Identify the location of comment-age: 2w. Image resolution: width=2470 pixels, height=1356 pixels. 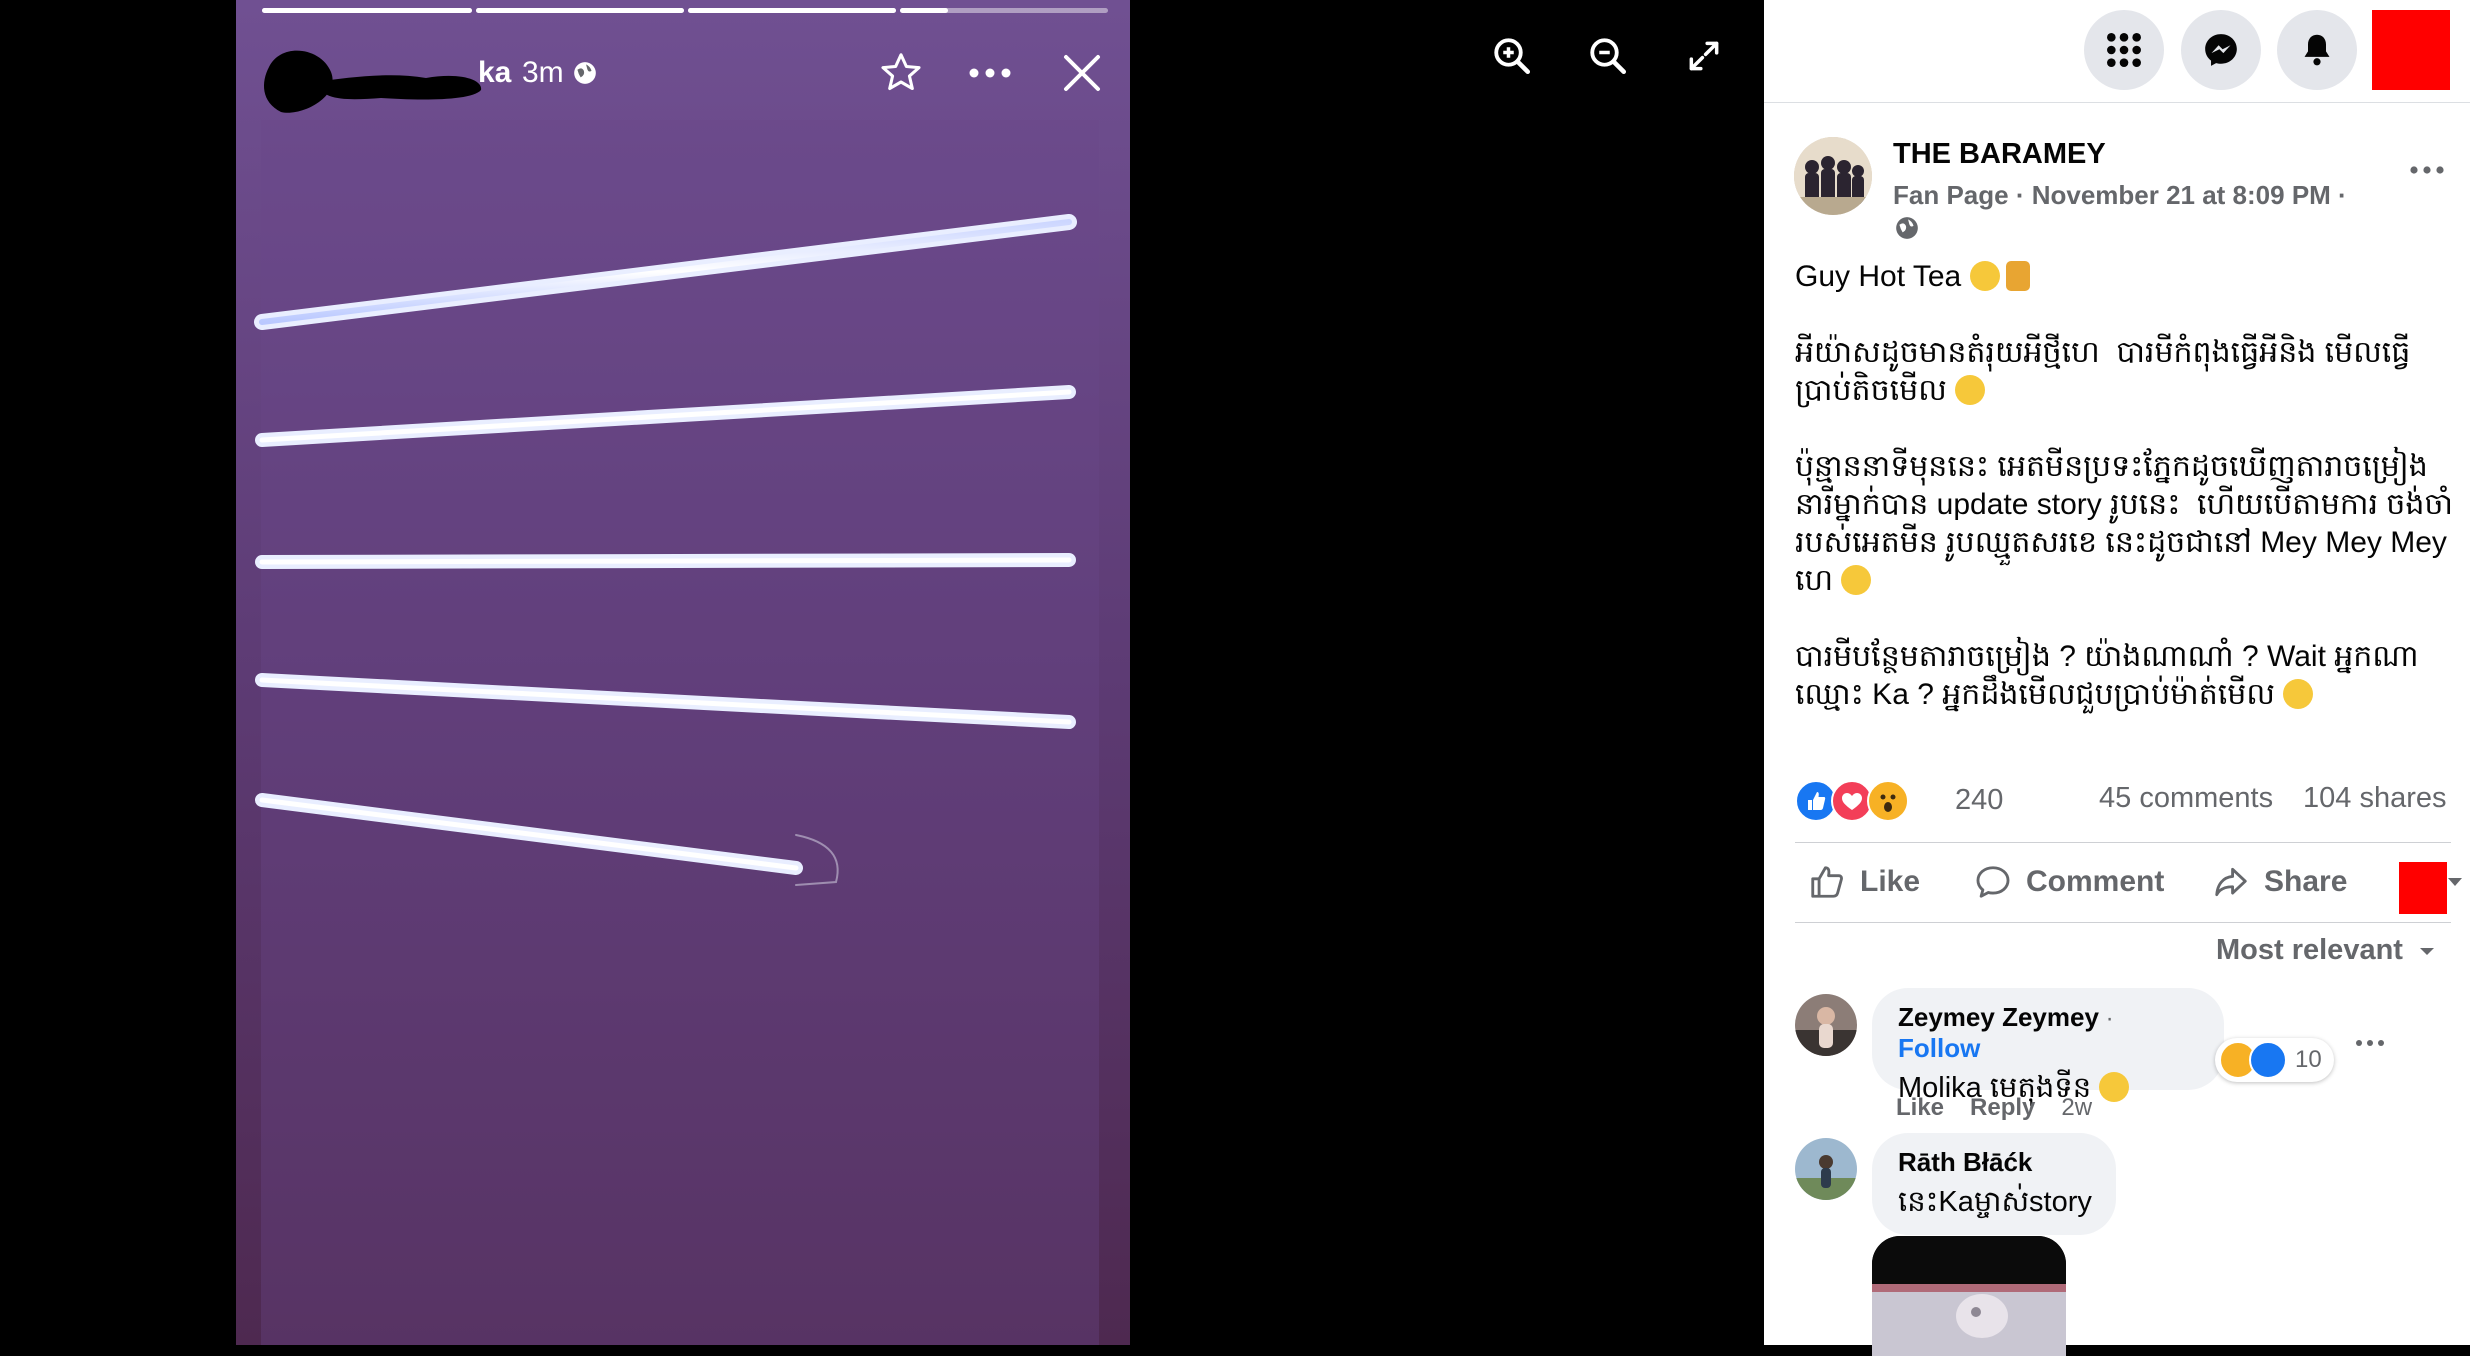
(2077, 1107).